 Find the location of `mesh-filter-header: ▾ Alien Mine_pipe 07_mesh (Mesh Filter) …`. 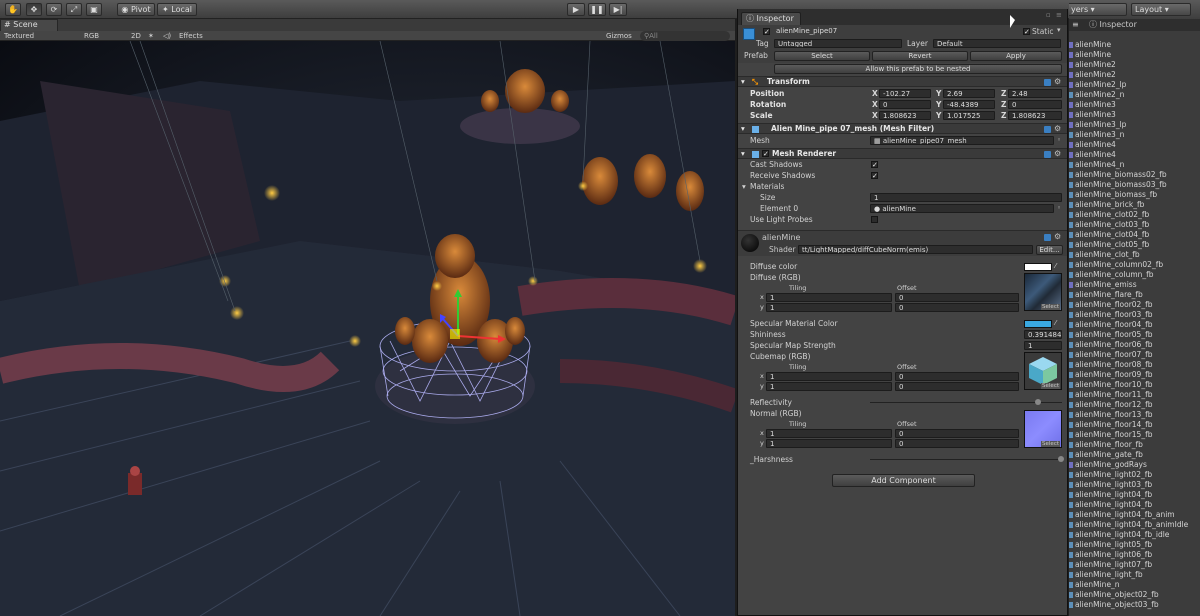

mesh-filter-header: ▾ Alien Mine_pipe 07_mesh (Mesh Filter) … is located at coordinates (902, 128).